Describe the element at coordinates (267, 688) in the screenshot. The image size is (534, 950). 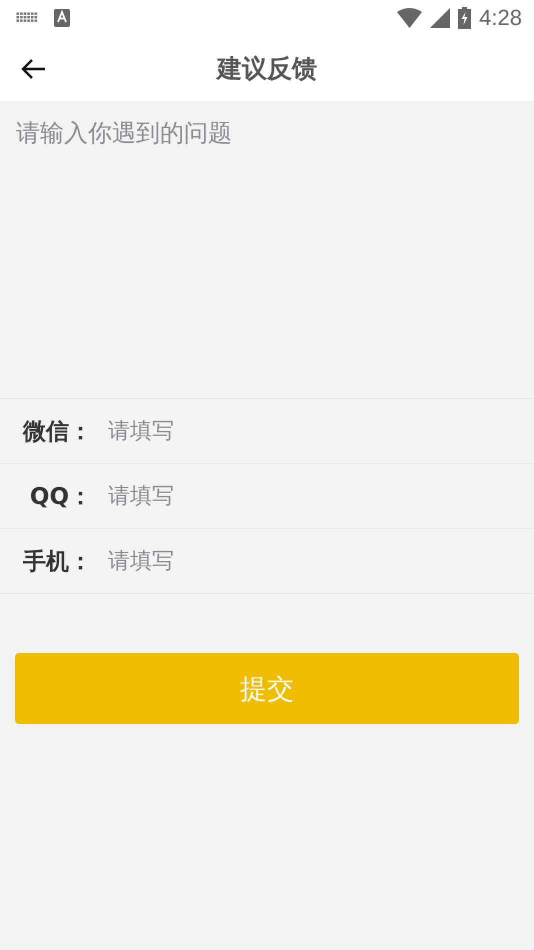
I see `submit-button: 提交` at that location.